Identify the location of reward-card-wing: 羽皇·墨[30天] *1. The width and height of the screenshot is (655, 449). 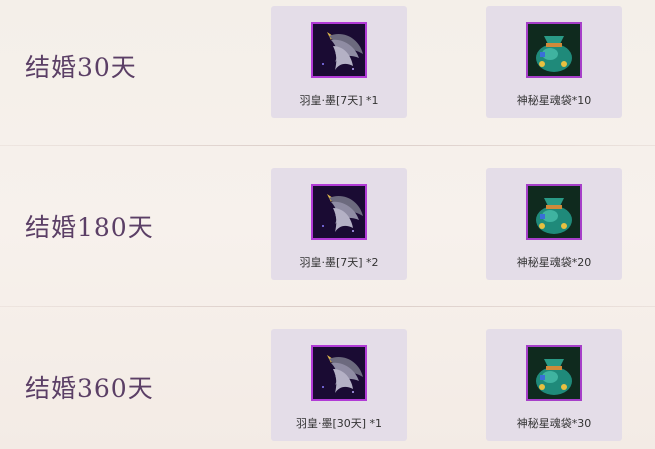
(339, 385).